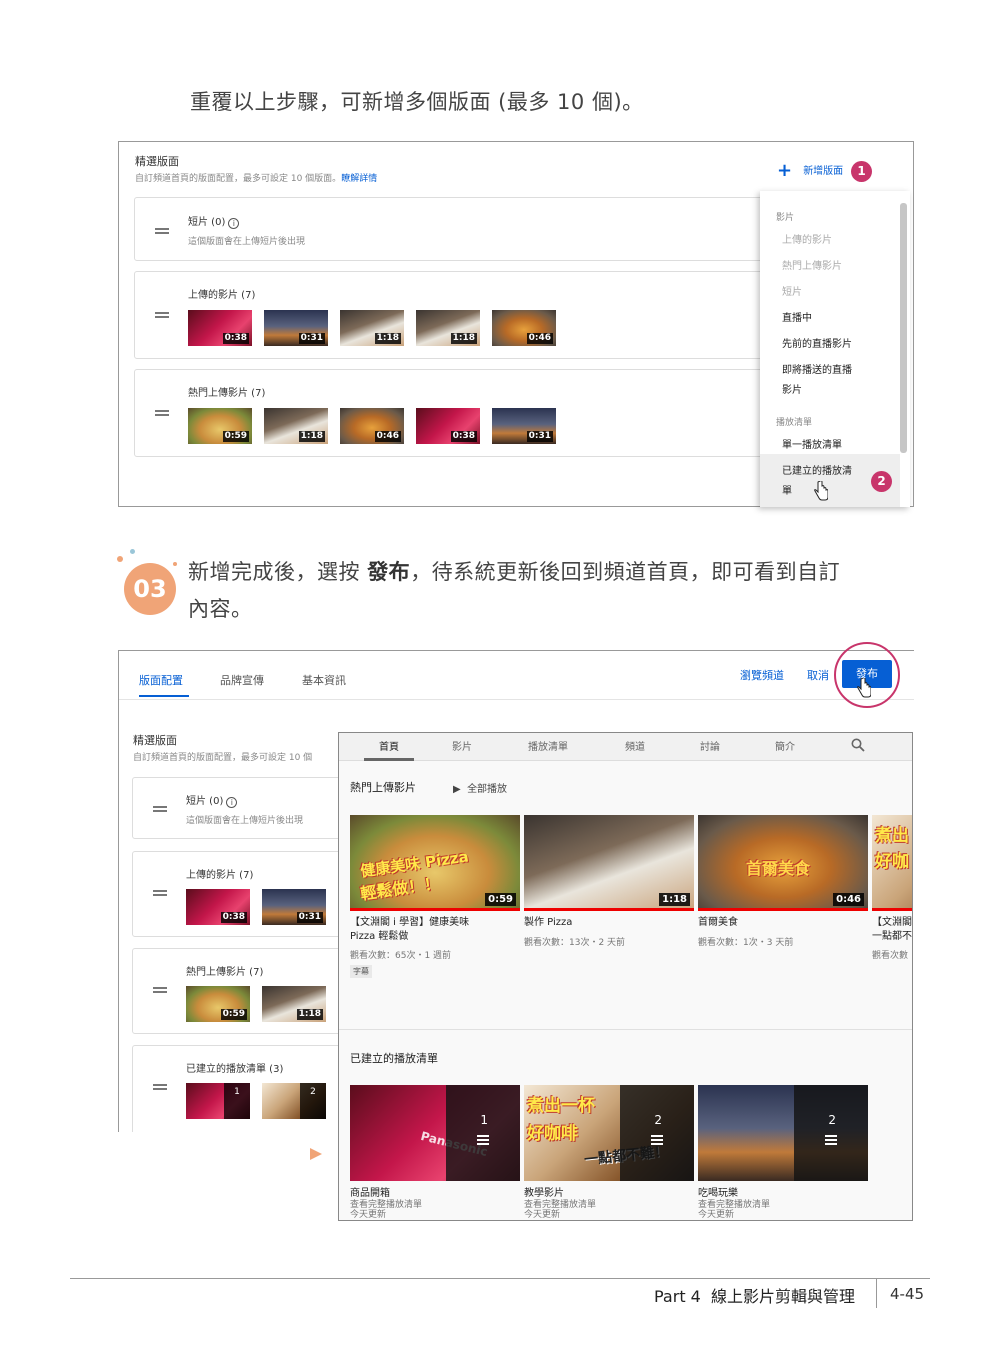 The image size is (1000, 1353). I want to click on video-meta: 觀看次數：65次・1 週前, so click(401, 956).